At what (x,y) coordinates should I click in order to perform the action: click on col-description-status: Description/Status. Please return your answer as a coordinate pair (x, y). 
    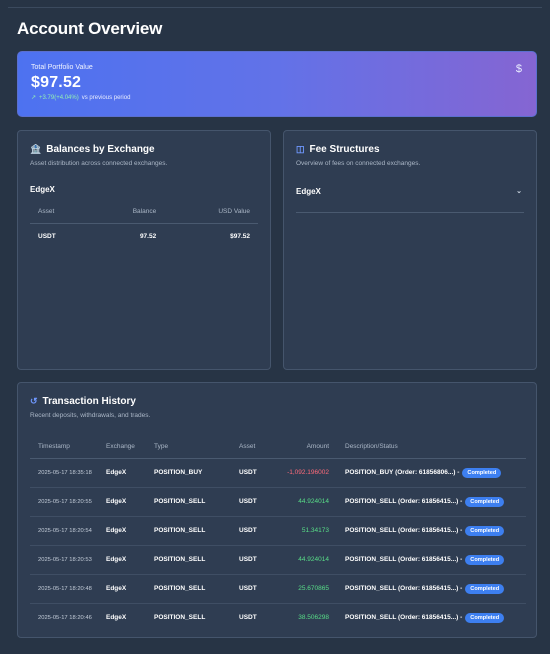
    Looking at the image, I should click on (435, 447).